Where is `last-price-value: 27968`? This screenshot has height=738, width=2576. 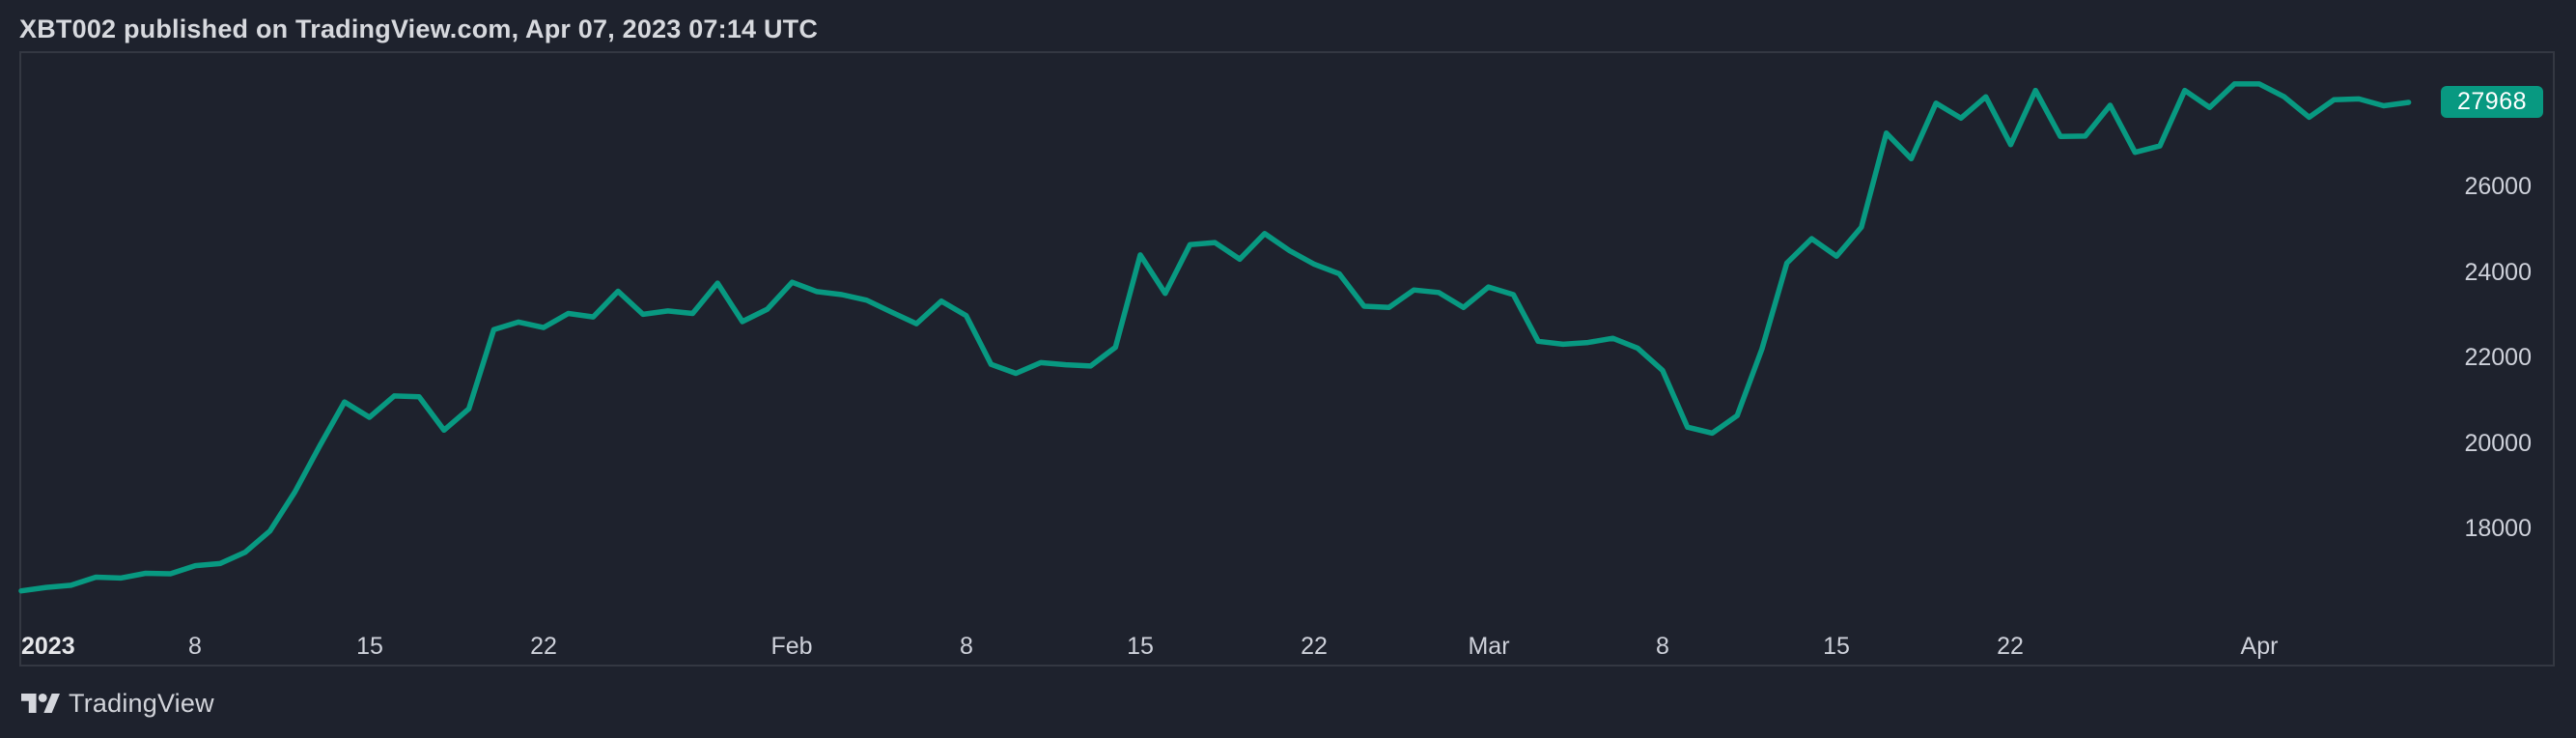
last-price-value: 27968 is located at coordinates (2493, 102).